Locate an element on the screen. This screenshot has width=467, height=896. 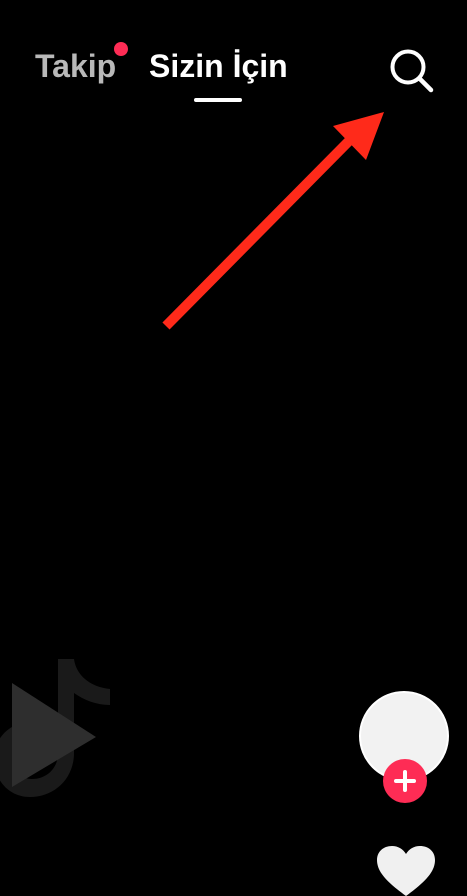
notification-dot is located at coordinates (121, 49).